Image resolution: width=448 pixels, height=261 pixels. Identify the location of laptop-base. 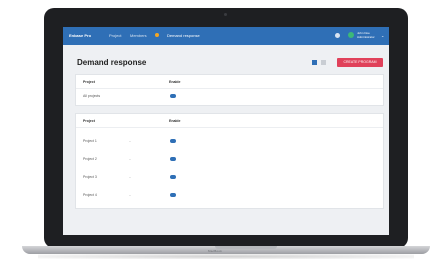
(226, 250).